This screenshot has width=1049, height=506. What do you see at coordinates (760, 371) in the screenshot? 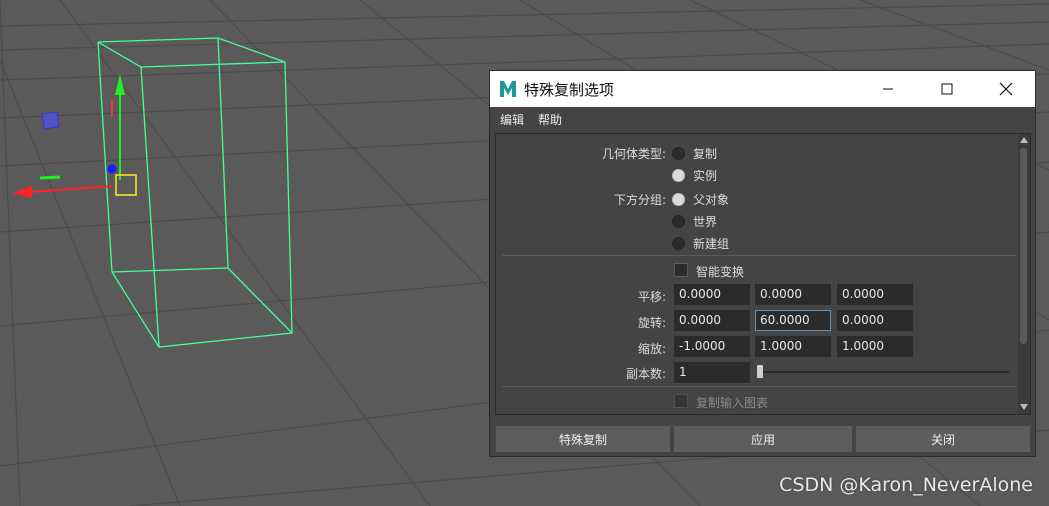
I see `copies-slider-thumb` at bounding box center [760, 371].